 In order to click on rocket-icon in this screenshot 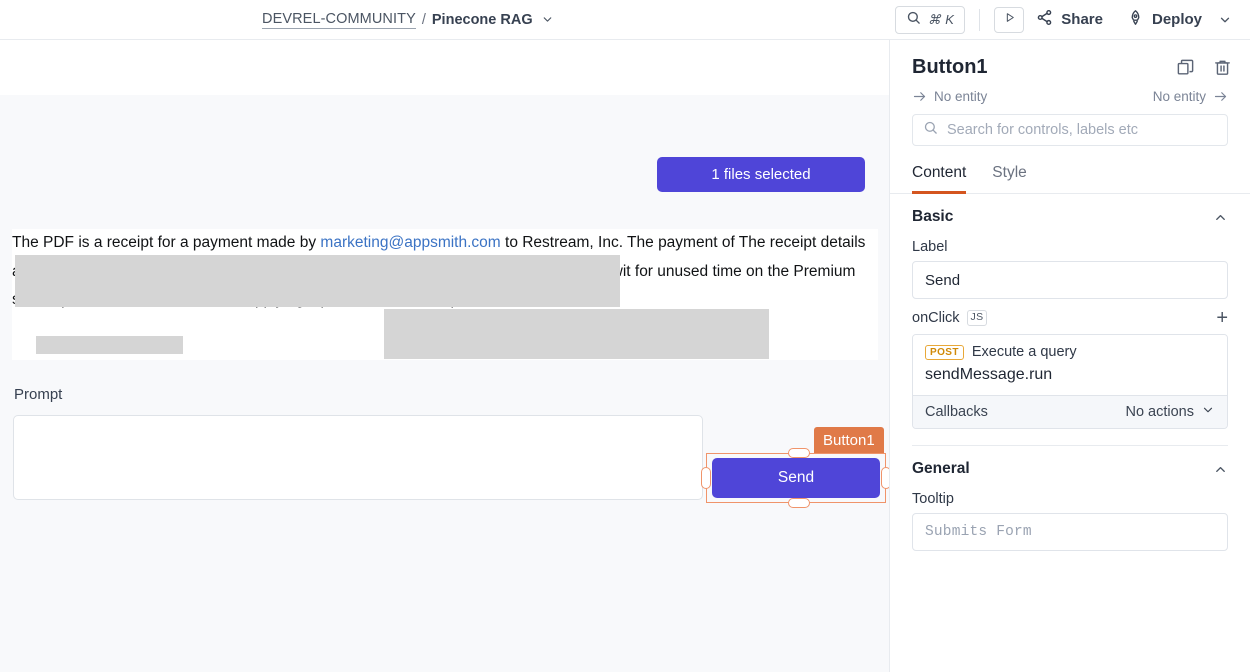, I will do `click(1135, 19)`.